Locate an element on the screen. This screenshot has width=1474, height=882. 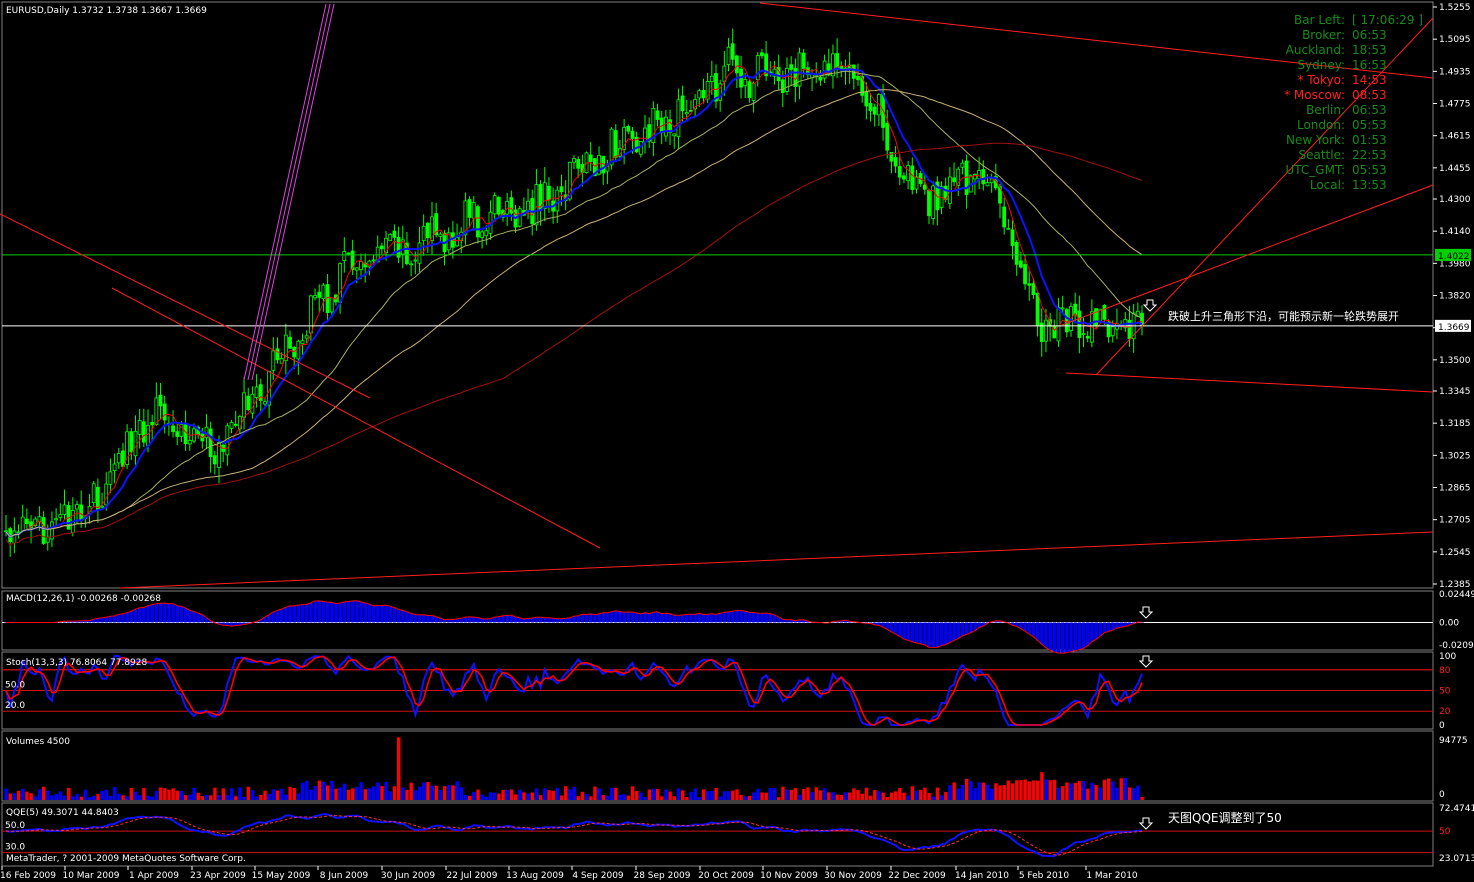
volumes-panel is located at coordinates (574, 768).